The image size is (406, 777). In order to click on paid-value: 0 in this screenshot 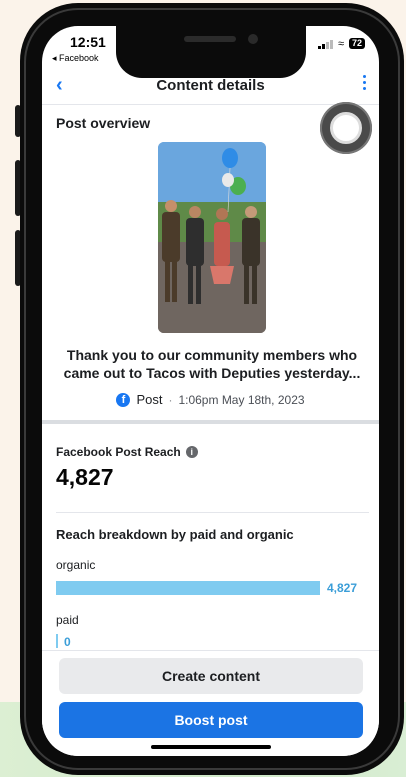, I will do `click(67, 642)`.